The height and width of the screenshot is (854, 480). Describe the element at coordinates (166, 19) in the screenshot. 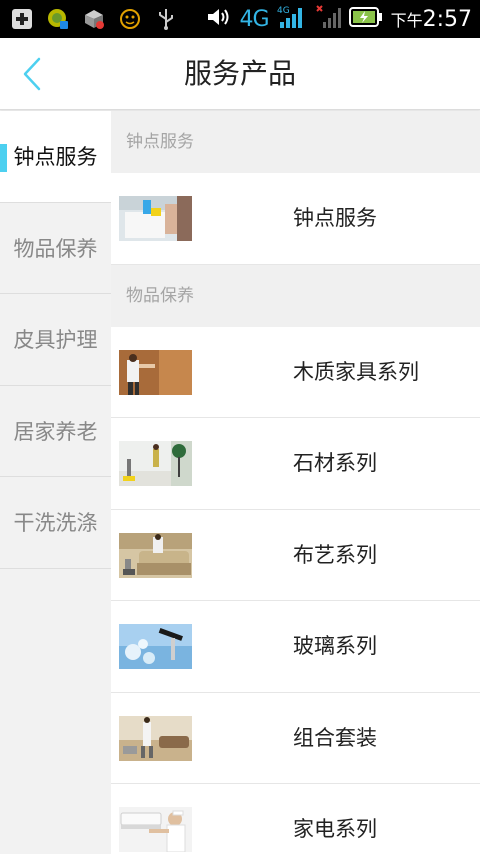

I see `usb-icon` at that location.